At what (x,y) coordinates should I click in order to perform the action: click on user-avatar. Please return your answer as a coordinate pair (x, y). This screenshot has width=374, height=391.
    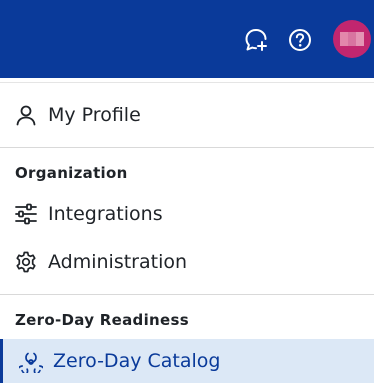
    Looking at the image, I should click on (352, 39).